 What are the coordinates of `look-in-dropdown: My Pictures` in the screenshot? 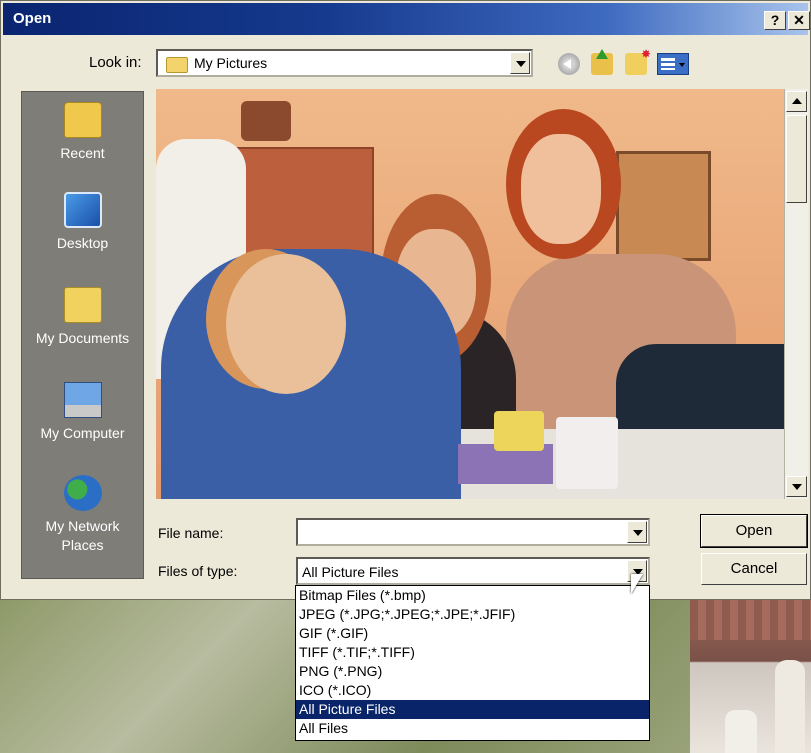 It's located at (344, 63).